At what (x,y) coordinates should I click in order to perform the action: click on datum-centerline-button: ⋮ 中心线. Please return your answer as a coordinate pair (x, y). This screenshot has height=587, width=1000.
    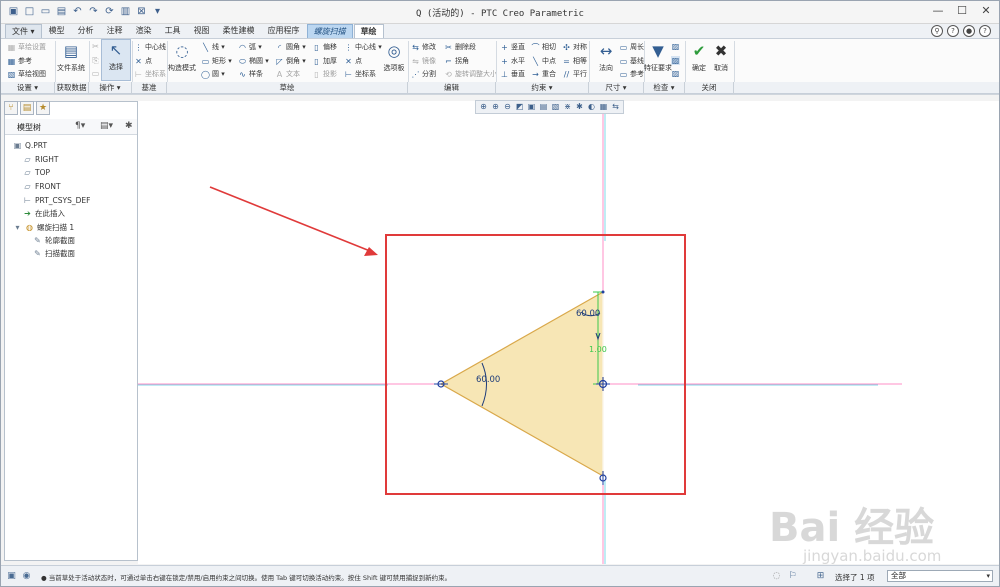
    Looking at the image, I should click on (150, 47).